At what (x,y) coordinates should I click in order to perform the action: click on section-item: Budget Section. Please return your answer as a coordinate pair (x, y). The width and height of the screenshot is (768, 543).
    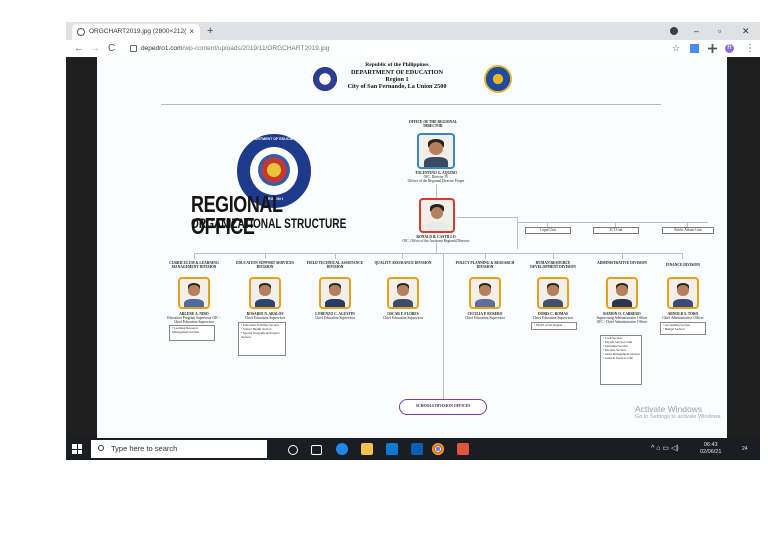
    Looking at the image, I should click on (683, 329).